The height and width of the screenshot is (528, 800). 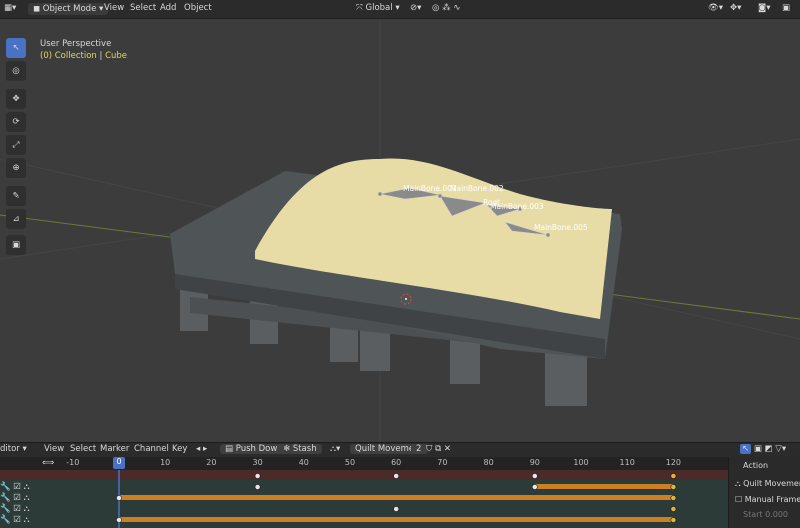 I want to click on editor-type-icon: ▦▾, so click(x=10, y=8).